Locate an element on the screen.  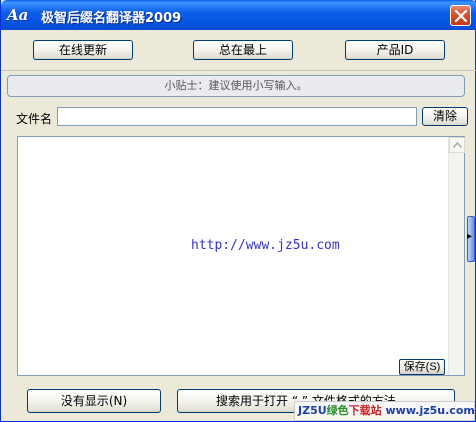
tip-bar: 小贴士：建议使用小写输入。 is located at coordinates (236, 86).